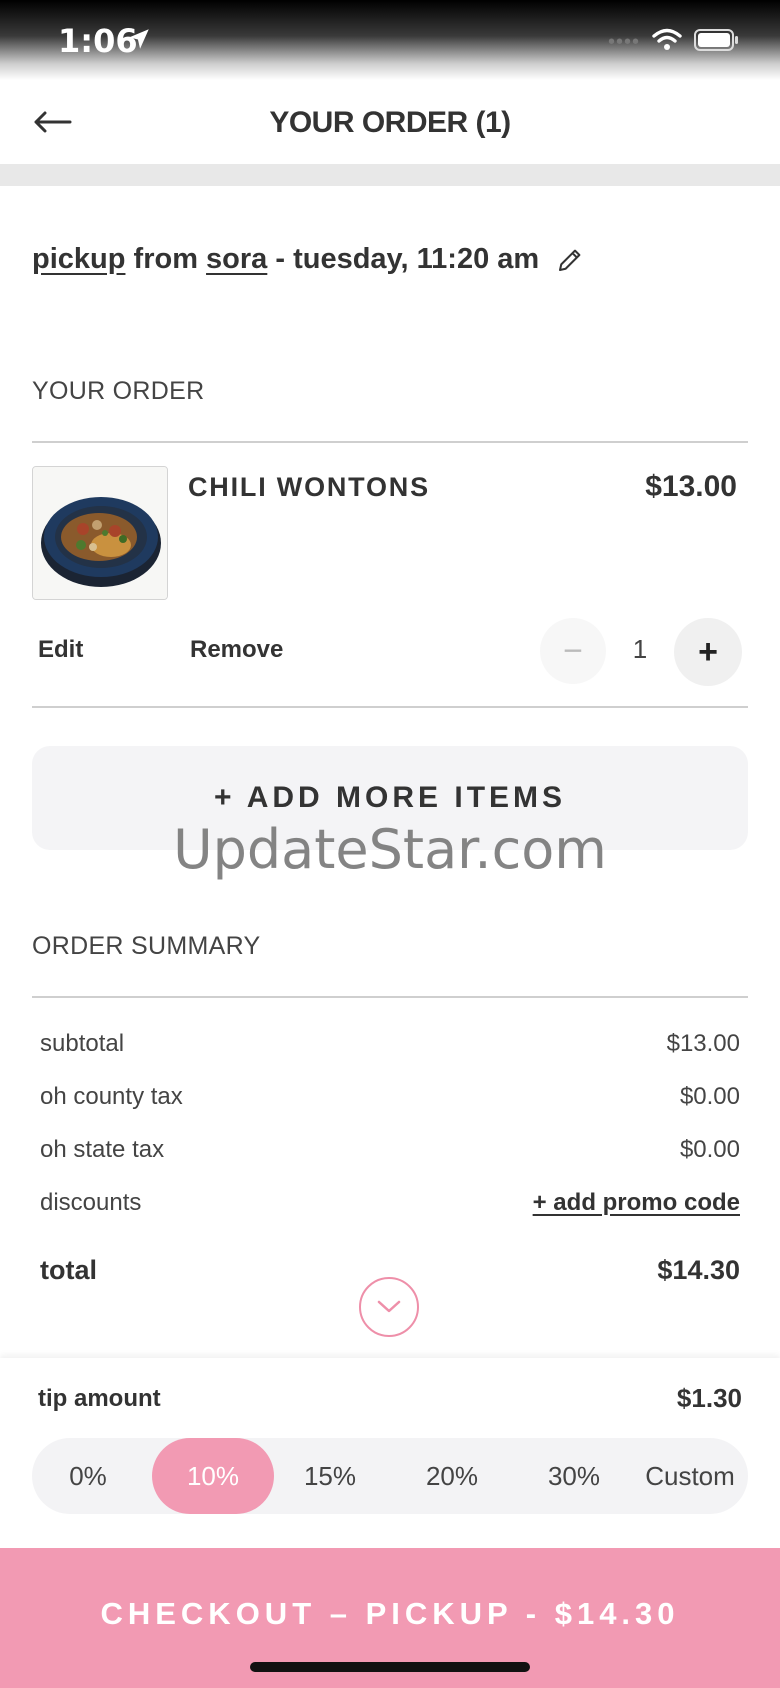  I want to click on pickup-time-text: - tuesday, 11:20 am, so click(407, 259).